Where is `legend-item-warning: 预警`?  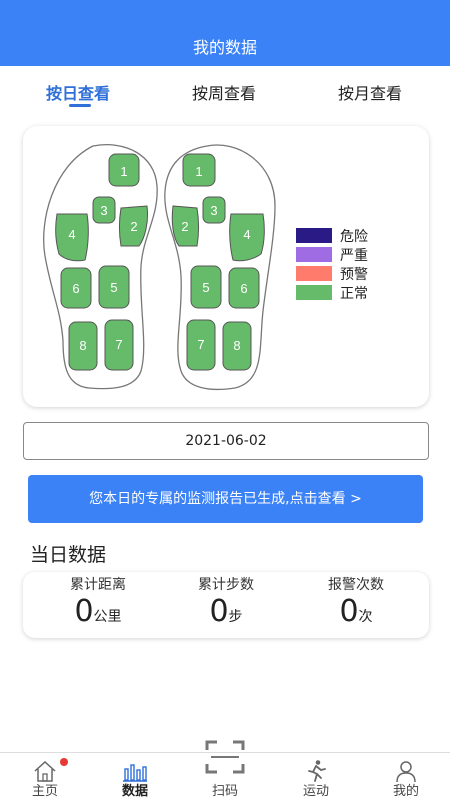
legend-item-warning: 预警 is located at coordinates (332, 273).